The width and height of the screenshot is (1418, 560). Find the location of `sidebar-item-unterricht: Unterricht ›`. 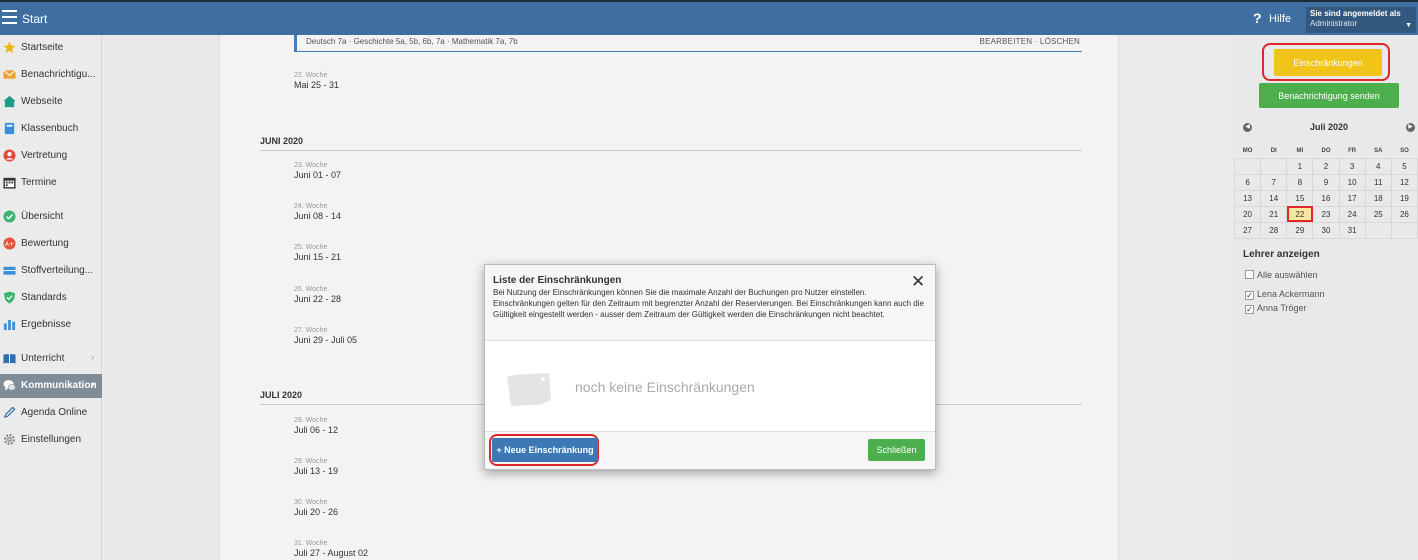

sidebar-item-unterricht: Unterricht › is located at coordinates (51, 359).